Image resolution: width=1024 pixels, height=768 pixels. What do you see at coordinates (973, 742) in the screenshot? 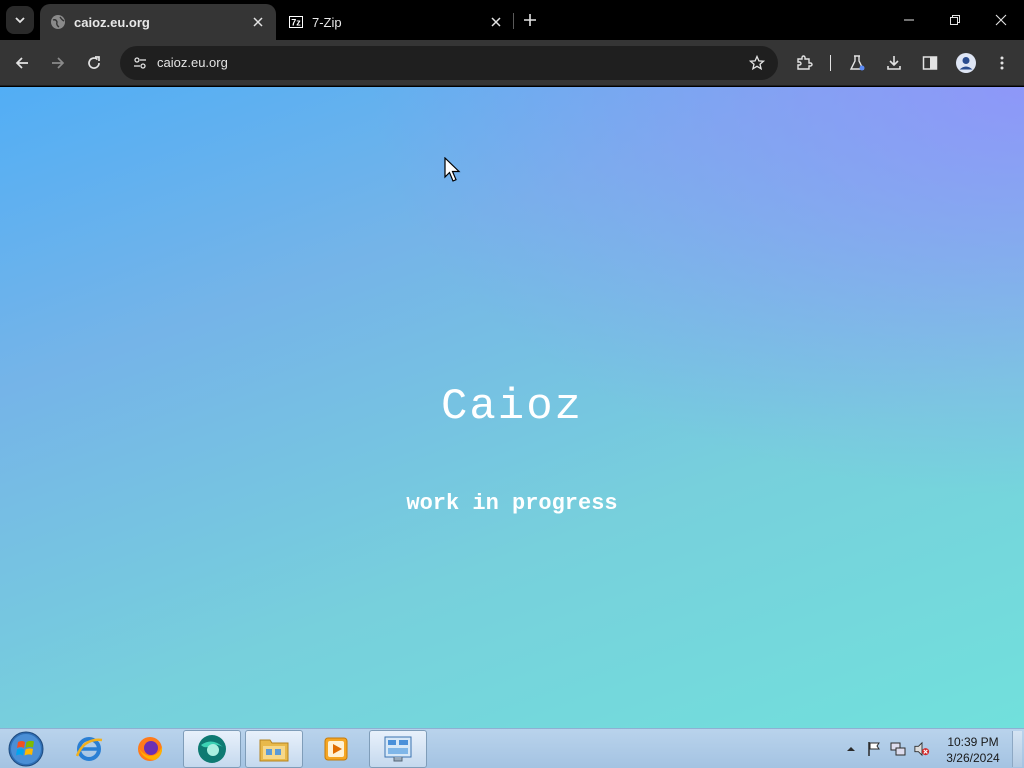
I see `clock-time: 10:39 PM` at bounding box center [973, 742].